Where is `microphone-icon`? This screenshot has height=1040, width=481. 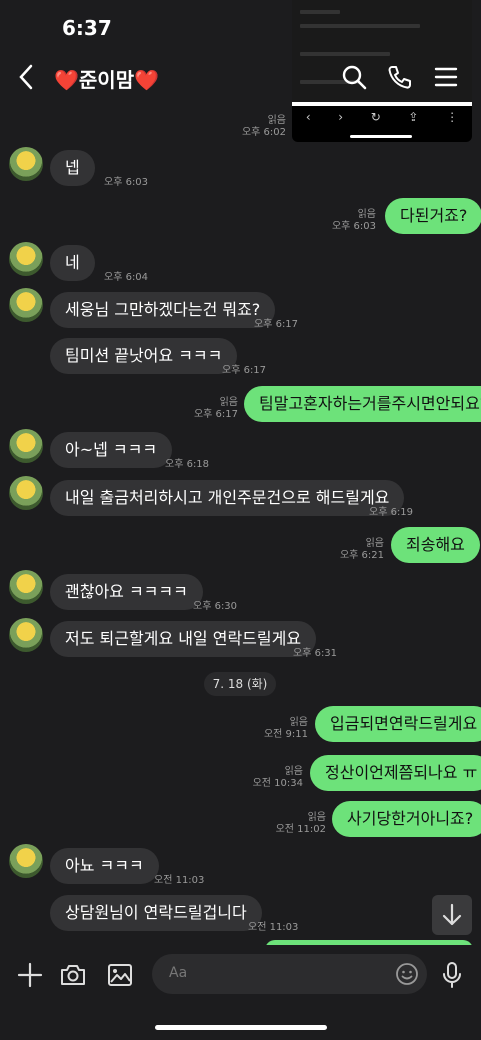
microphone-icon is located at coordinates (452, 975).